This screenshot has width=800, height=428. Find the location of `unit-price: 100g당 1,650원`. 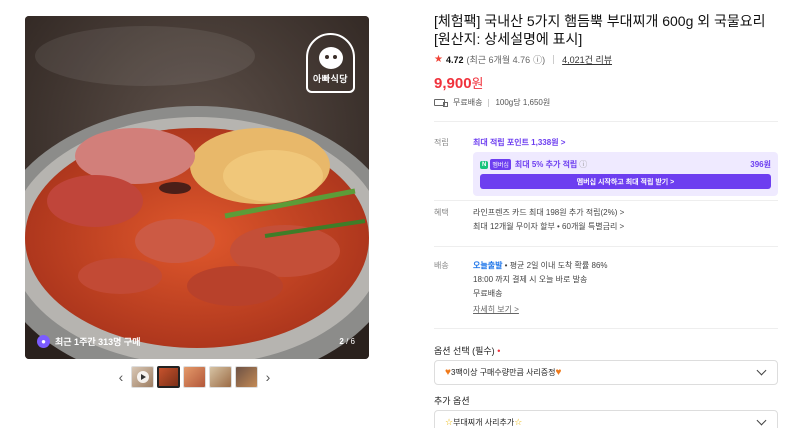

unit-price: 100g당 1,650원 is located at coordinates (523, 102).